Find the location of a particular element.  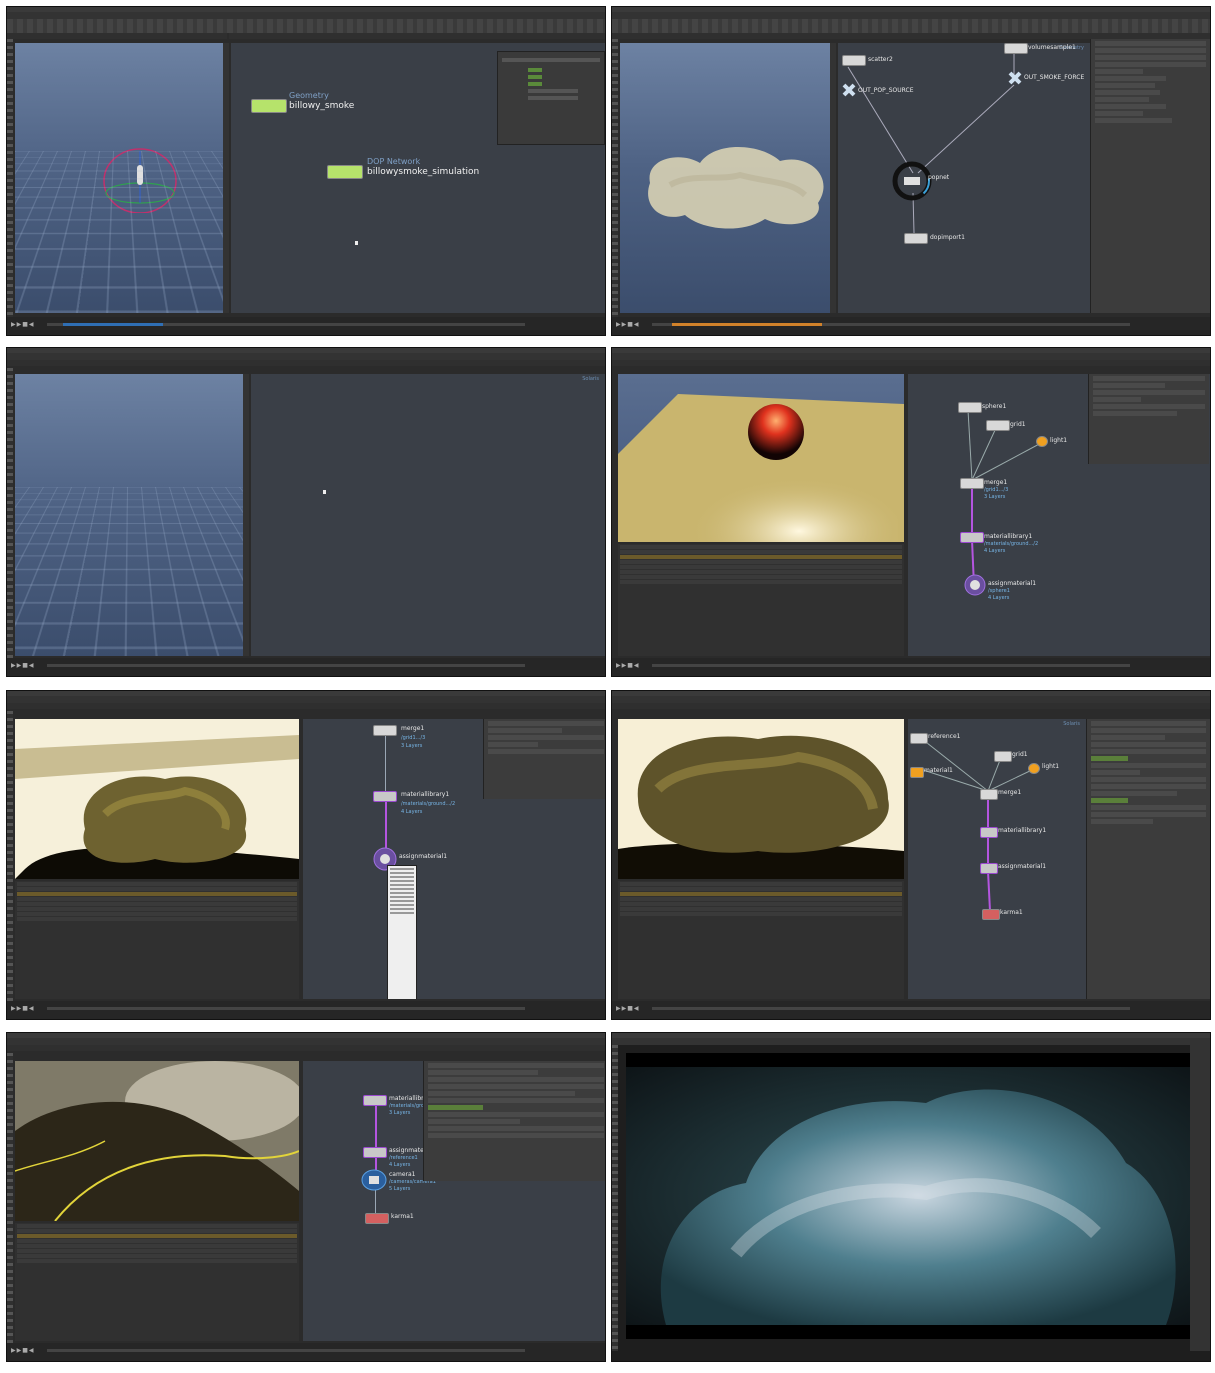

node-scatter2 is located at coordinates (854, 60).